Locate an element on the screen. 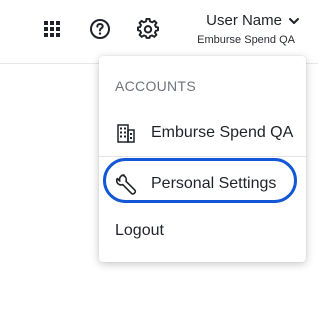 This screenshot has height=327, width=320. accounts-section-label: ACCOUNTS is located at coordinates (155, 86).